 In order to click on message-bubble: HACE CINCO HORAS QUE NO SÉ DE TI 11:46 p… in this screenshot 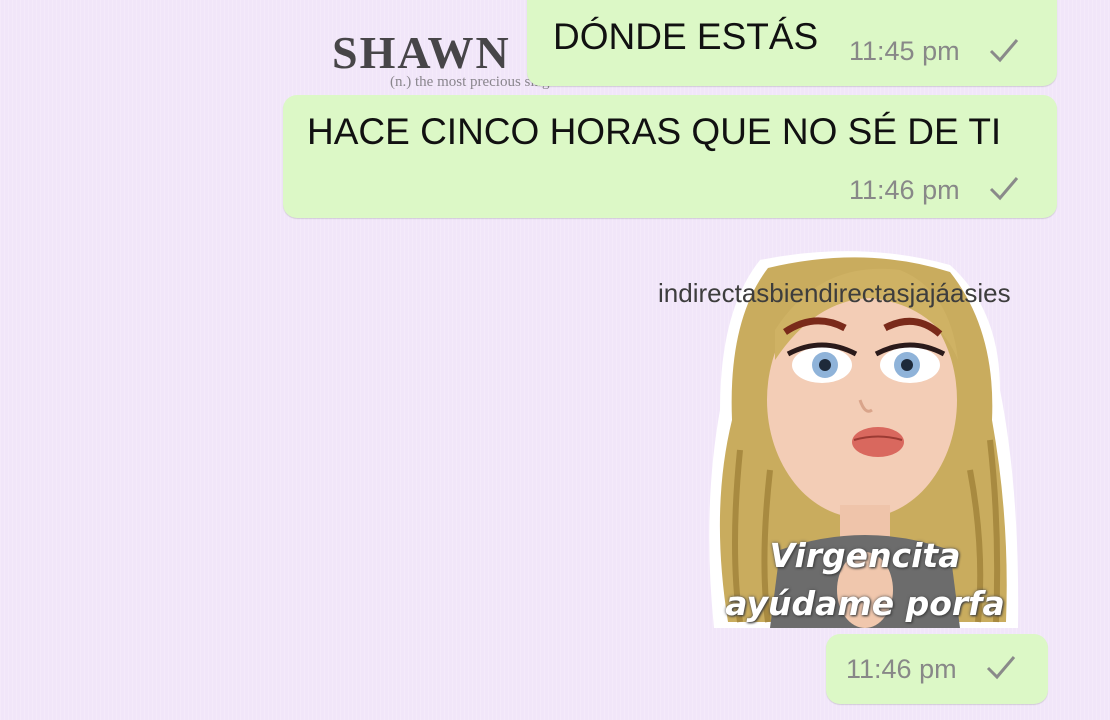, I will do `click(670, 156)`.